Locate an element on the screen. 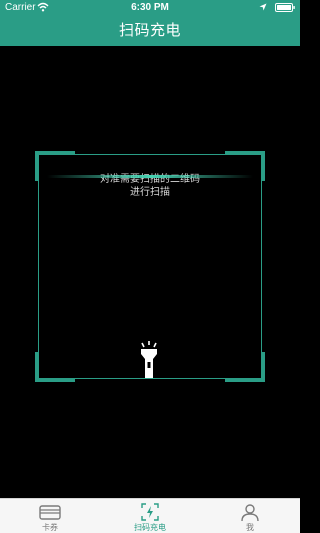 This screenshot has width=320, height=533. tab-label: 我 is located at coordinates (250, 527).